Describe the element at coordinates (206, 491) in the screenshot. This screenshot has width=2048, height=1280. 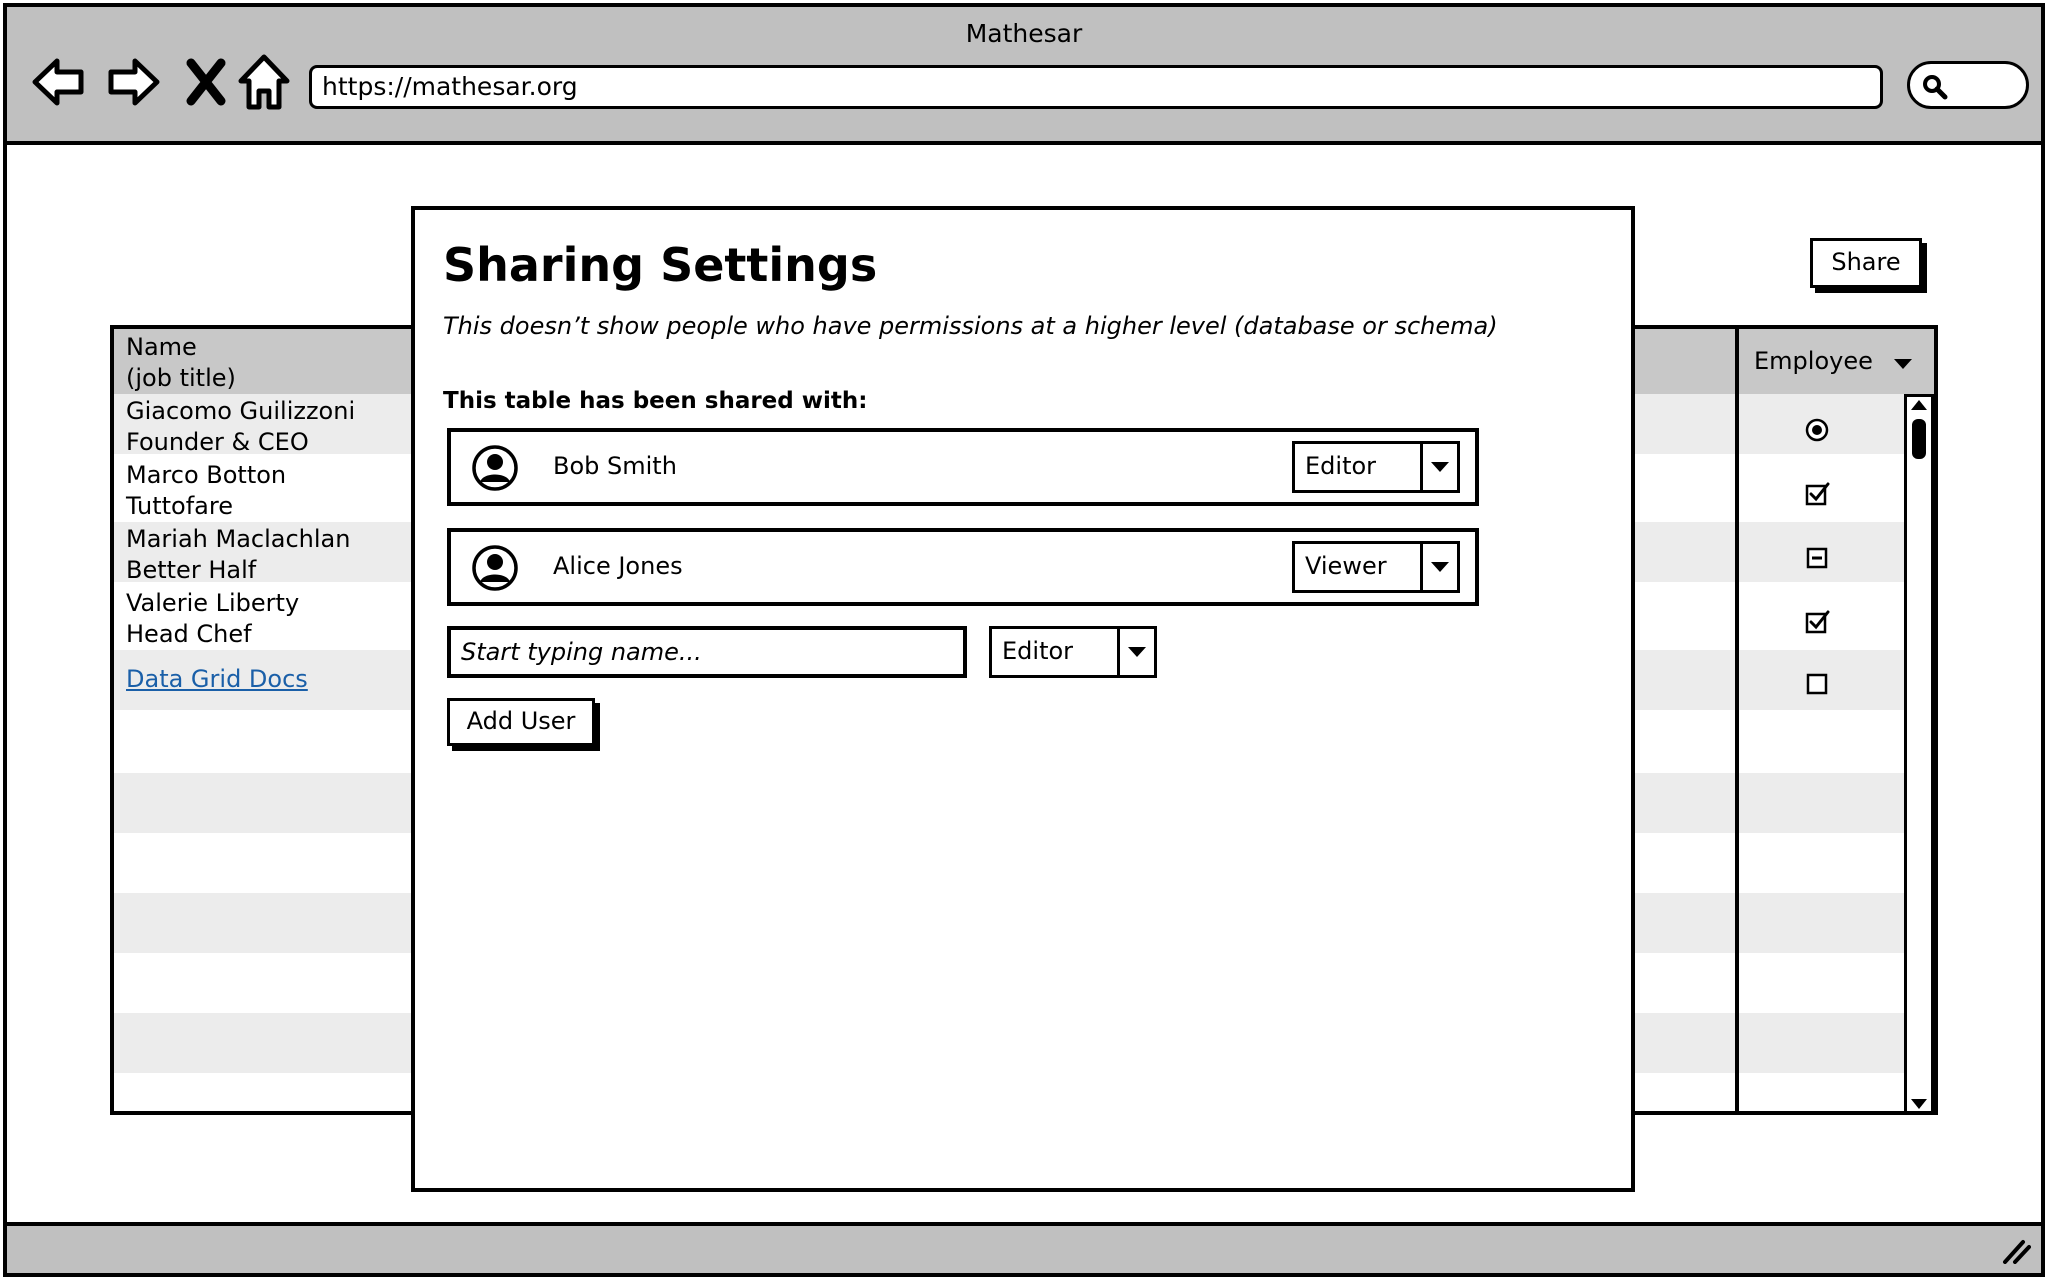
I see `table-row: Marco Botton Tuttofare` at that location.